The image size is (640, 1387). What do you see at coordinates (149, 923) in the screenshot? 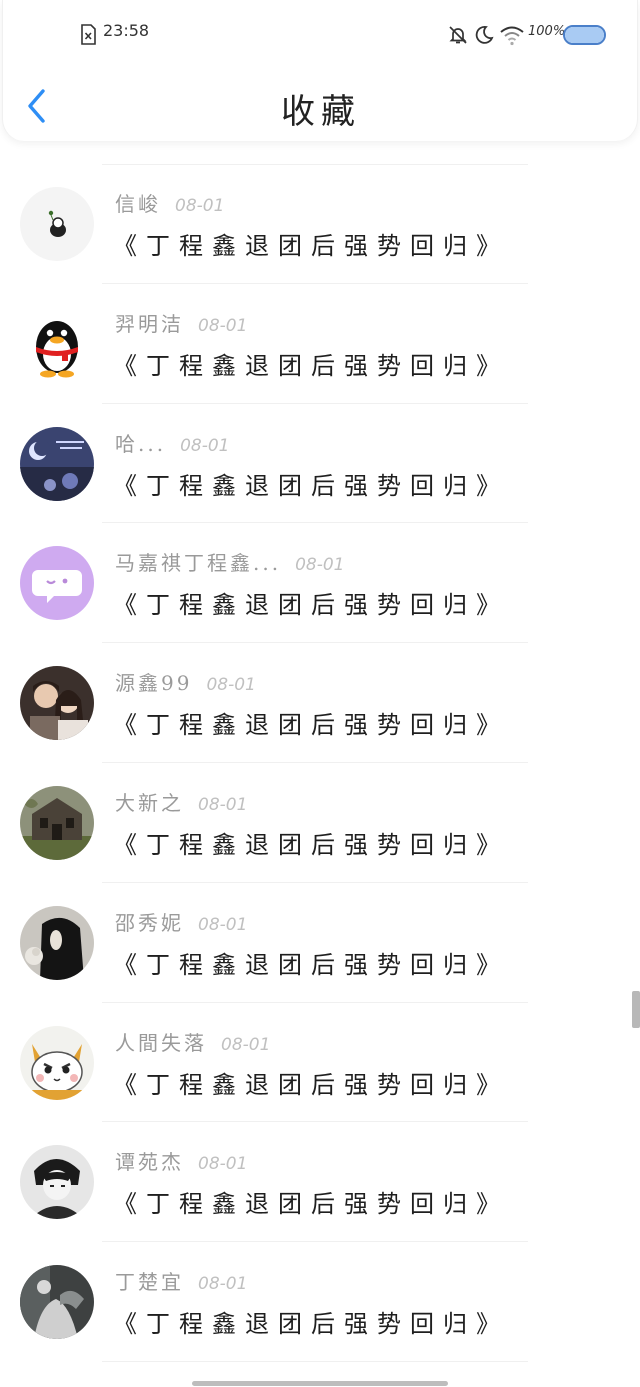
I see `user-name: 邵秀妮` at bounding box center [149, 923].